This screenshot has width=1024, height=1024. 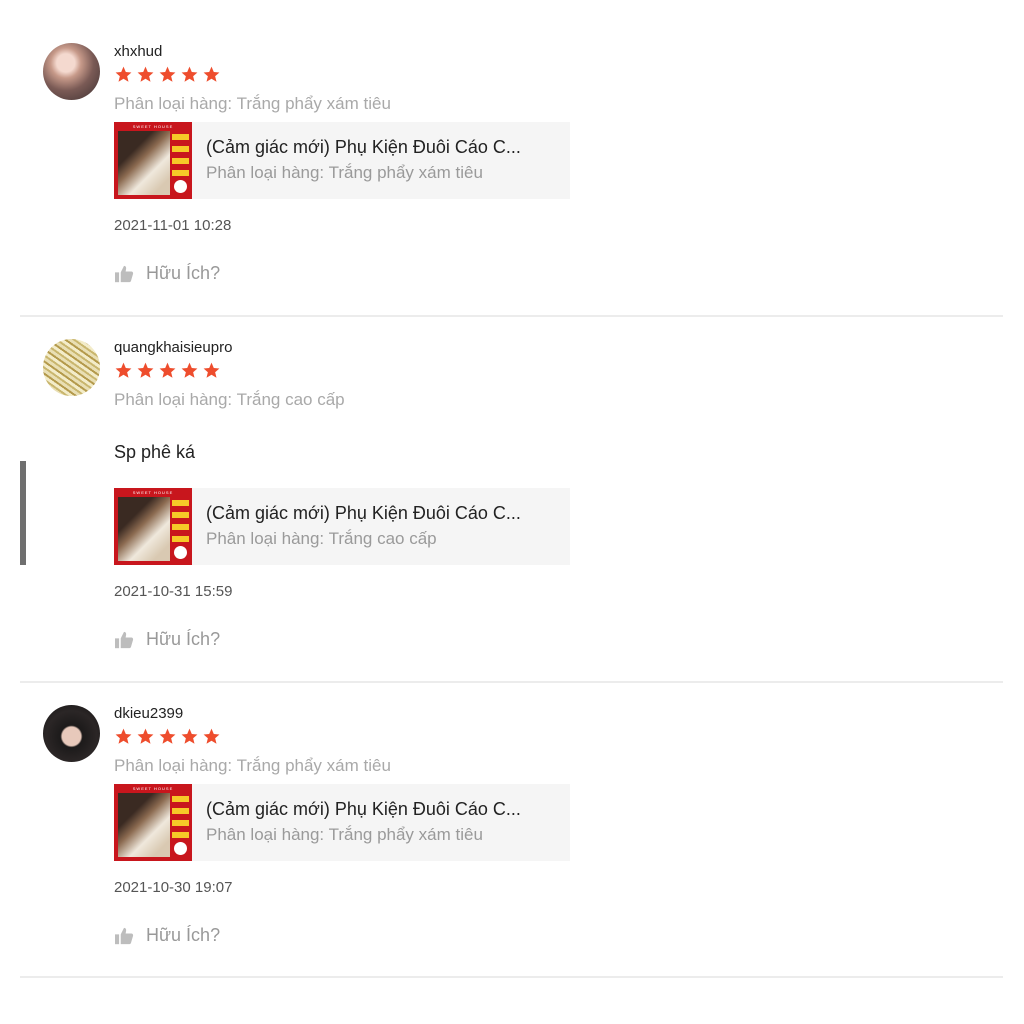 I want to click on username: dkieu2399, so click(x=148, y=713).